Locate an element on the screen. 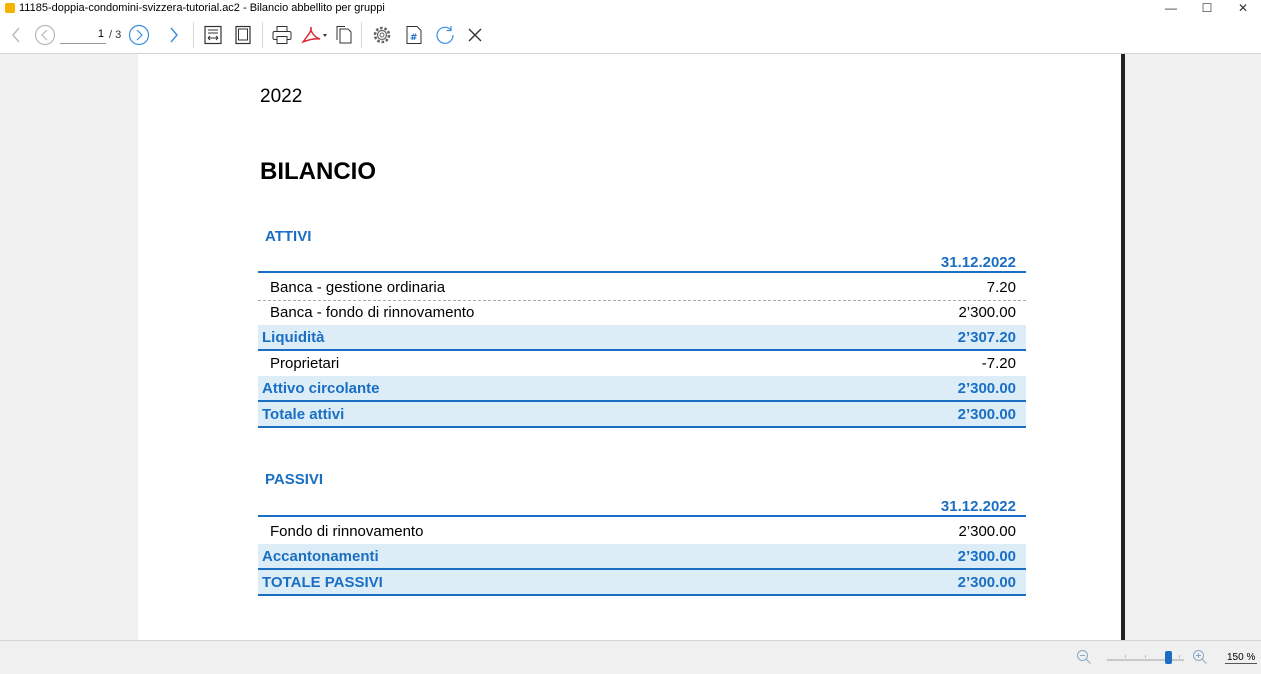 This screenshot has width=1261, height=674. attivi-heading: ATTIVI is located at coordinates (288, 236).